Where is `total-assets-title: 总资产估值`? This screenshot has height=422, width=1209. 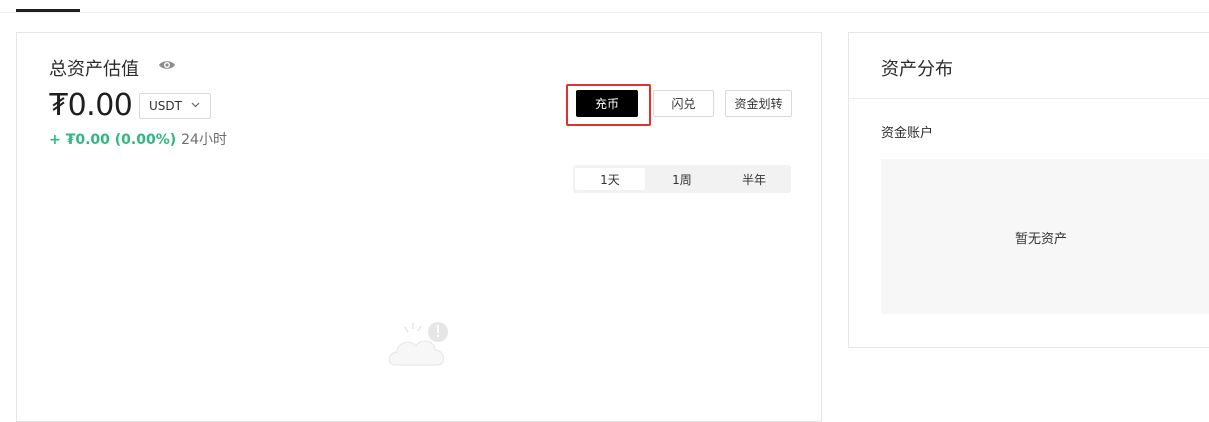 total-assets-title: 总资产估值 is located at coordinates (94, 69).